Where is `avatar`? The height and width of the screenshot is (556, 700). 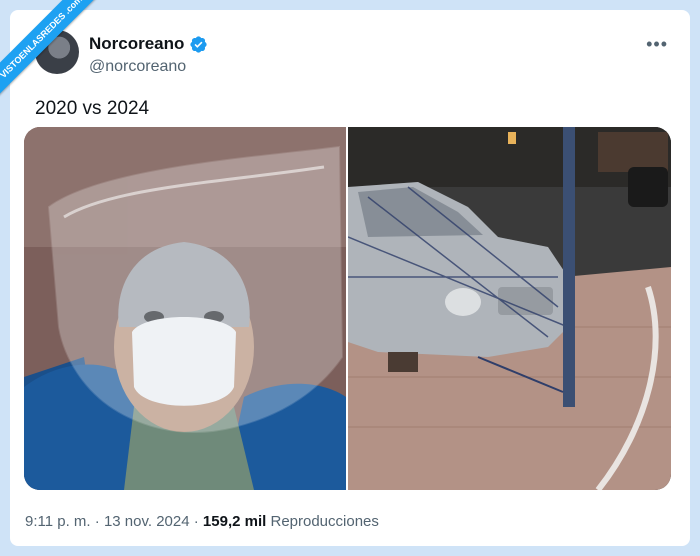 avatar is located at coordinates (57, 52).